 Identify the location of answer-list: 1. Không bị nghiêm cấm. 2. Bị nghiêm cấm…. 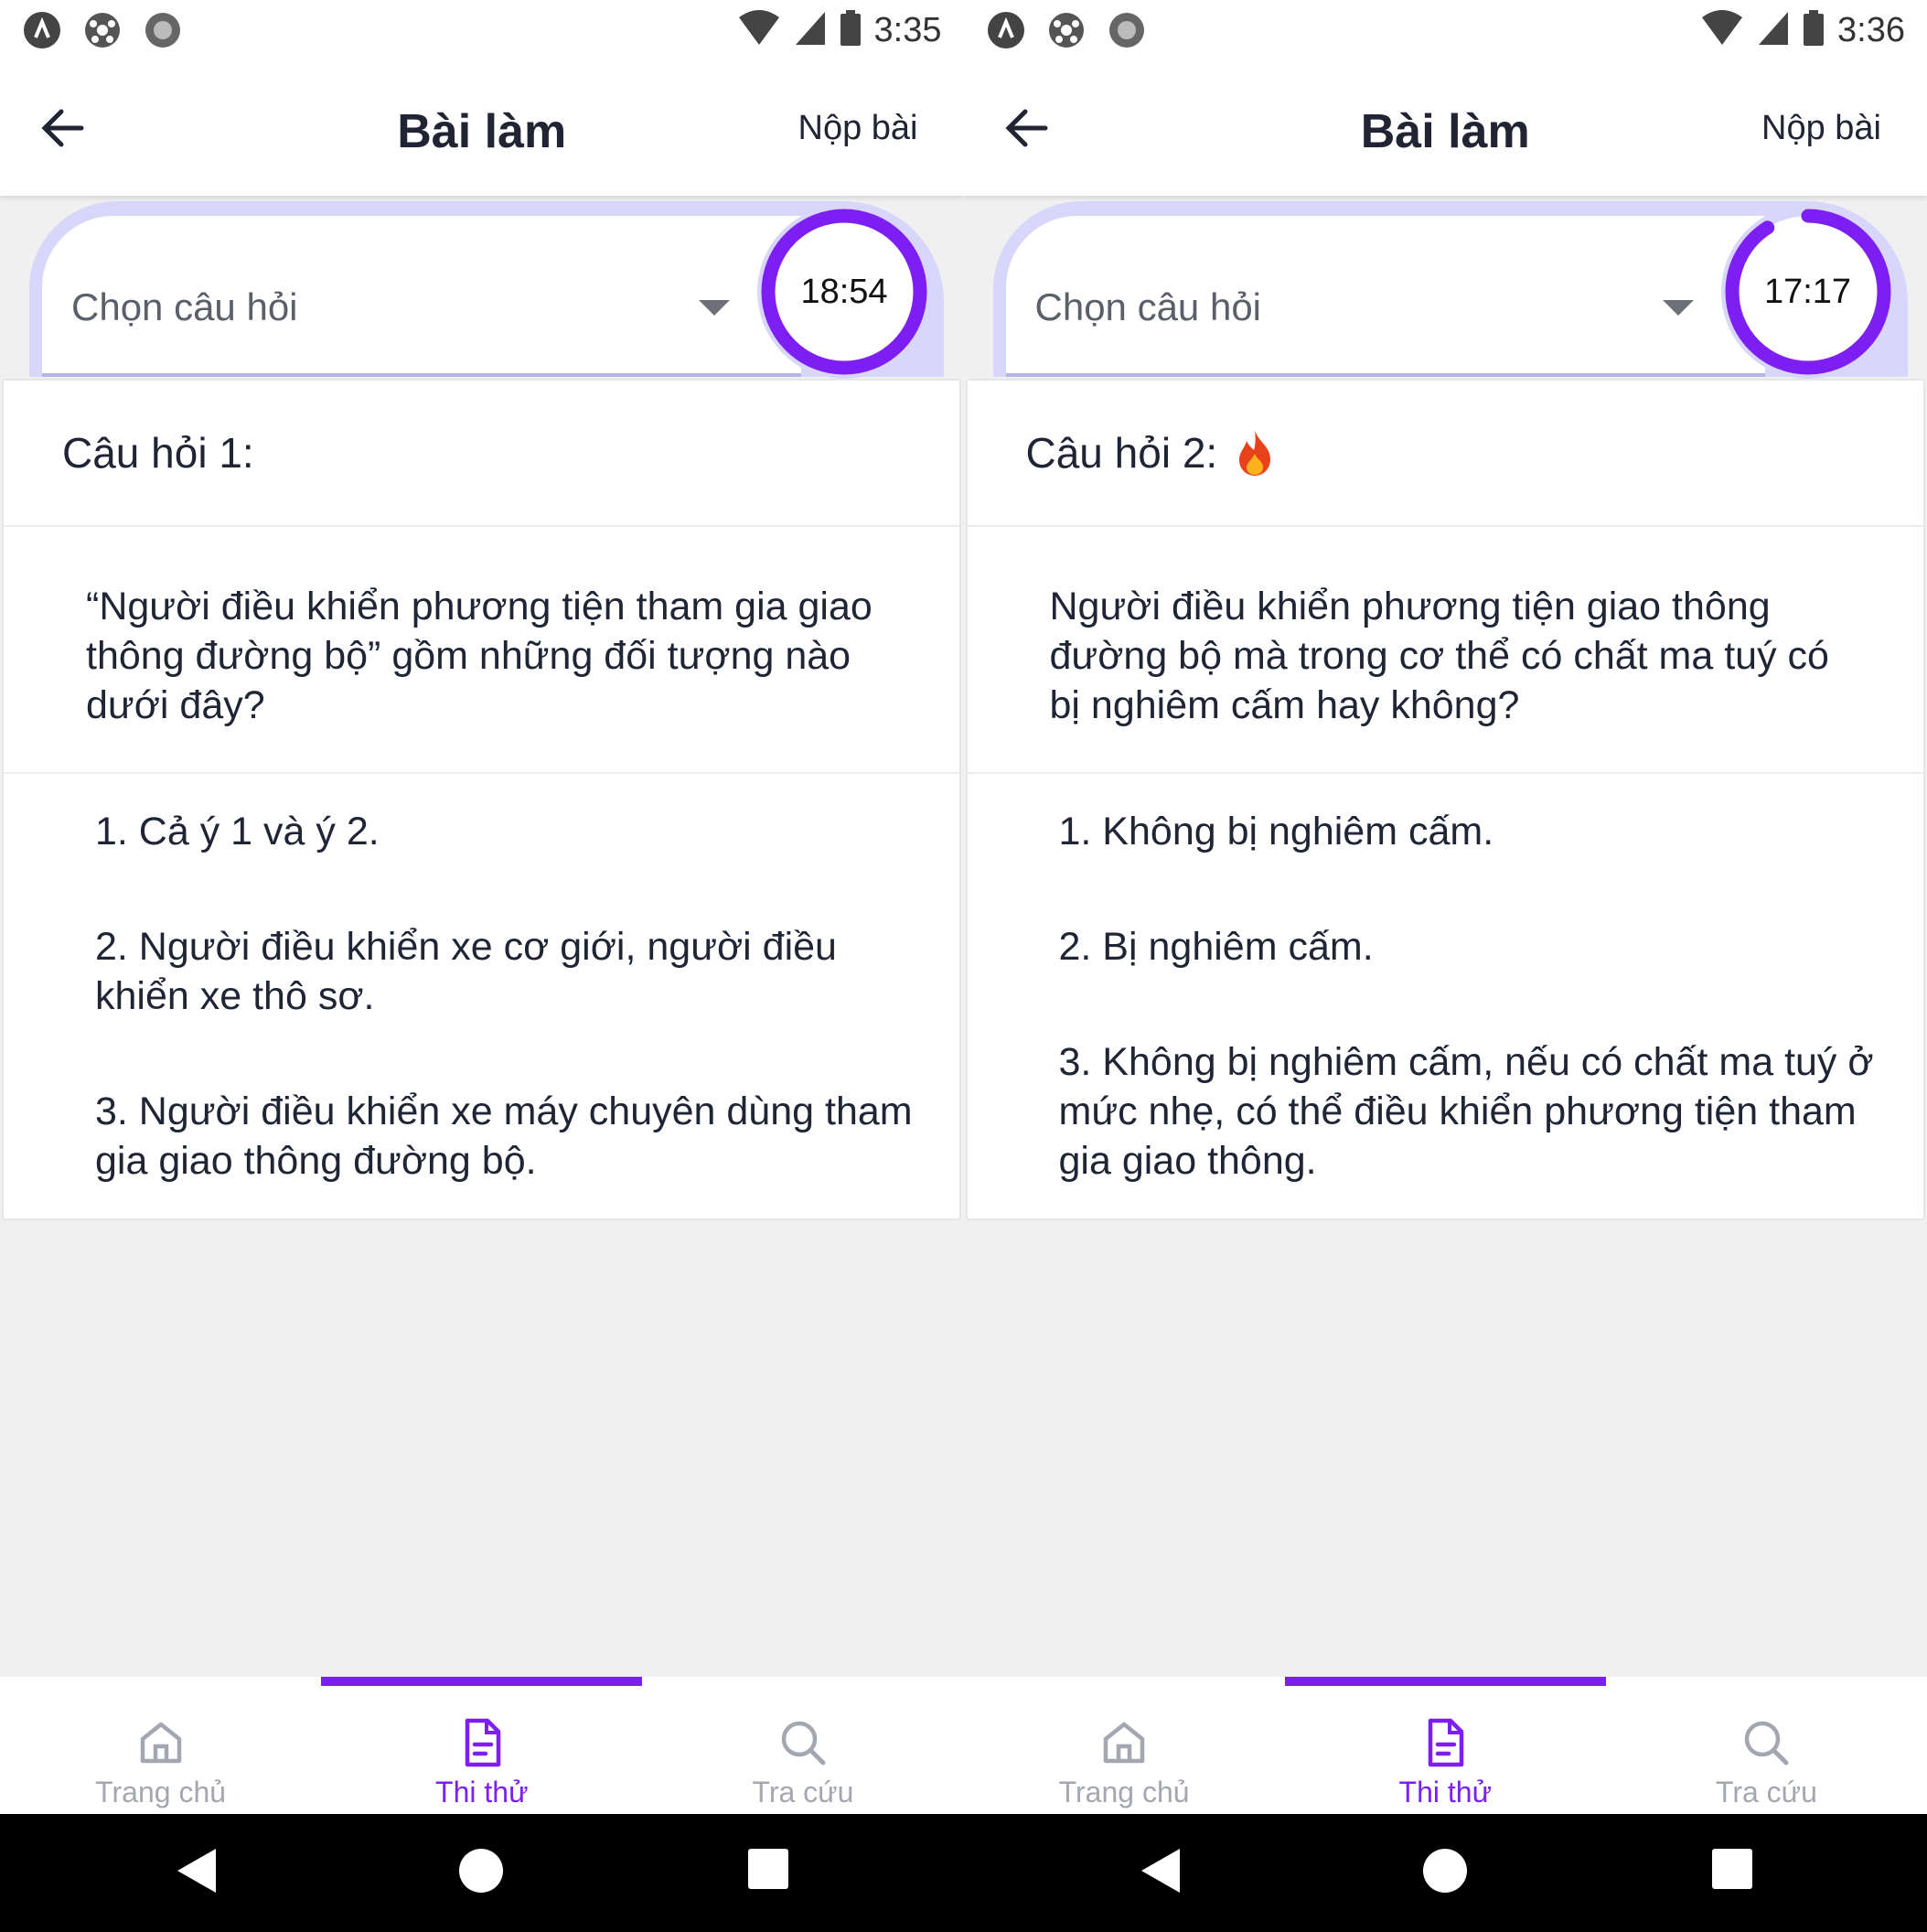
(1445, 980).